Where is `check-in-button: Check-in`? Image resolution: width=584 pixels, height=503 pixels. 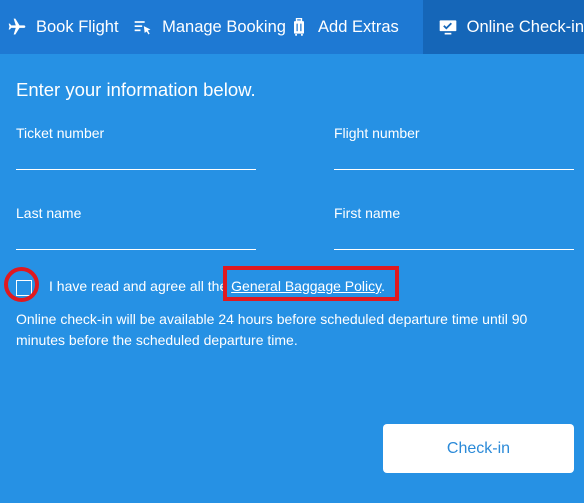 check-in-button: Check-in is located at coordinates (478, 448).